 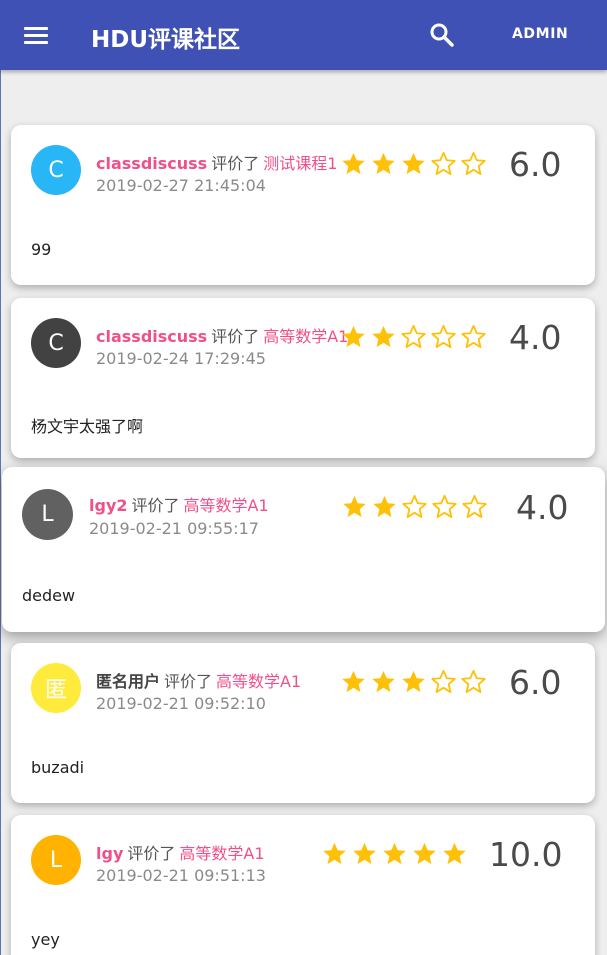 What do you see at coordinates (0, 512) in the screenshot?
I see `page-edge-divider` at bounding box center [0, 512].